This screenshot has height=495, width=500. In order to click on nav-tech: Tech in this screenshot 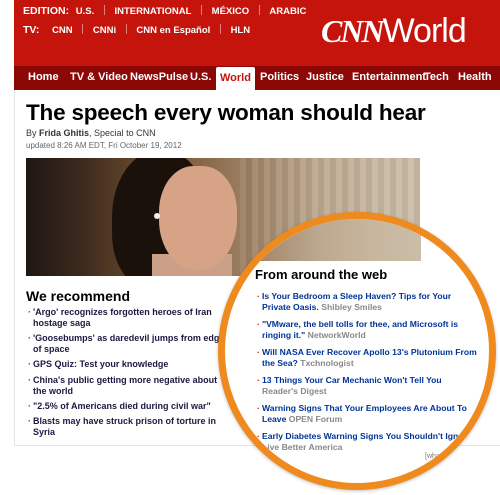, I will do `click(436, 78)`.